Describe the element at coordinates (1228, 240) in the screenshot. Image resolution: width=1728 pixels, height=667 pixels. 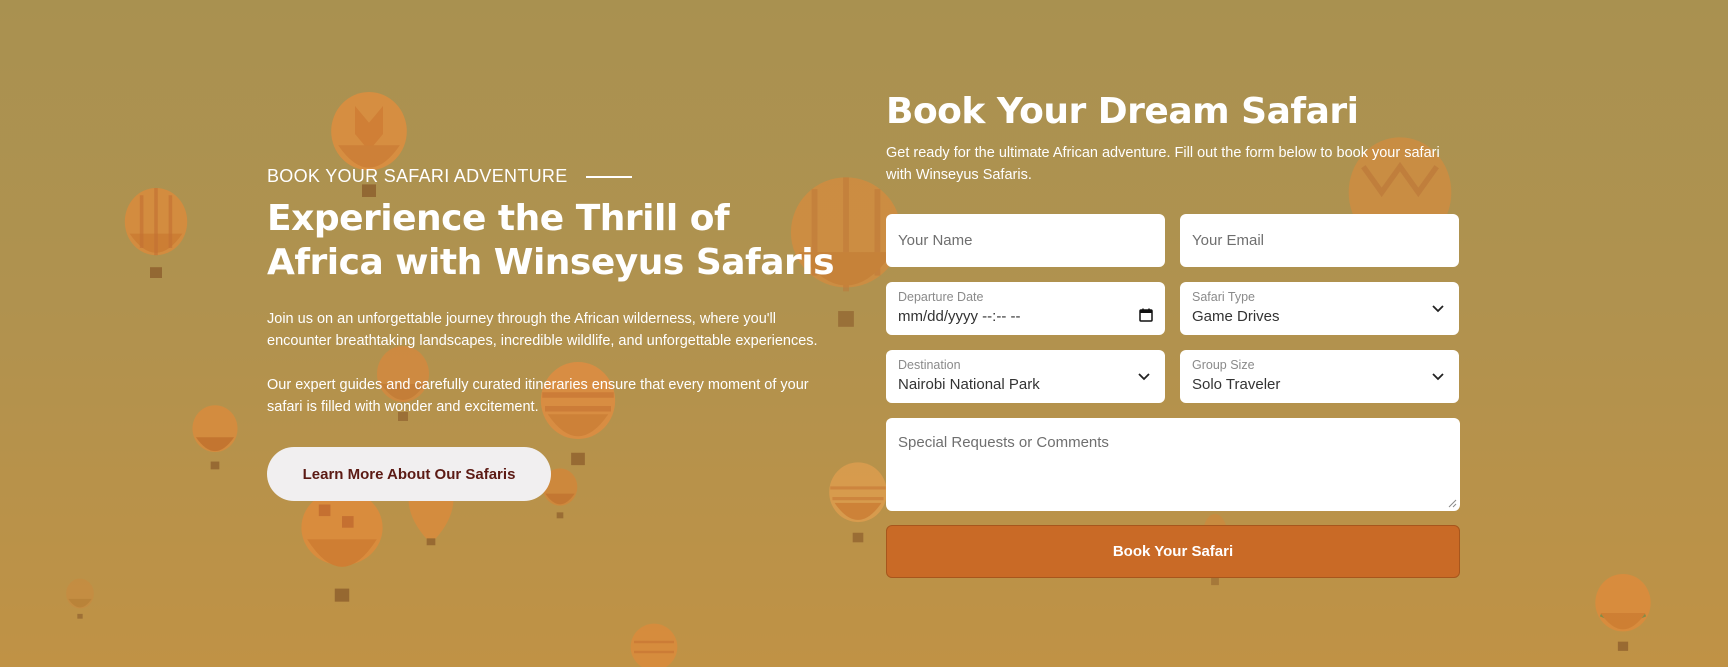
I see `email-placeholder: Your Email` at that location.